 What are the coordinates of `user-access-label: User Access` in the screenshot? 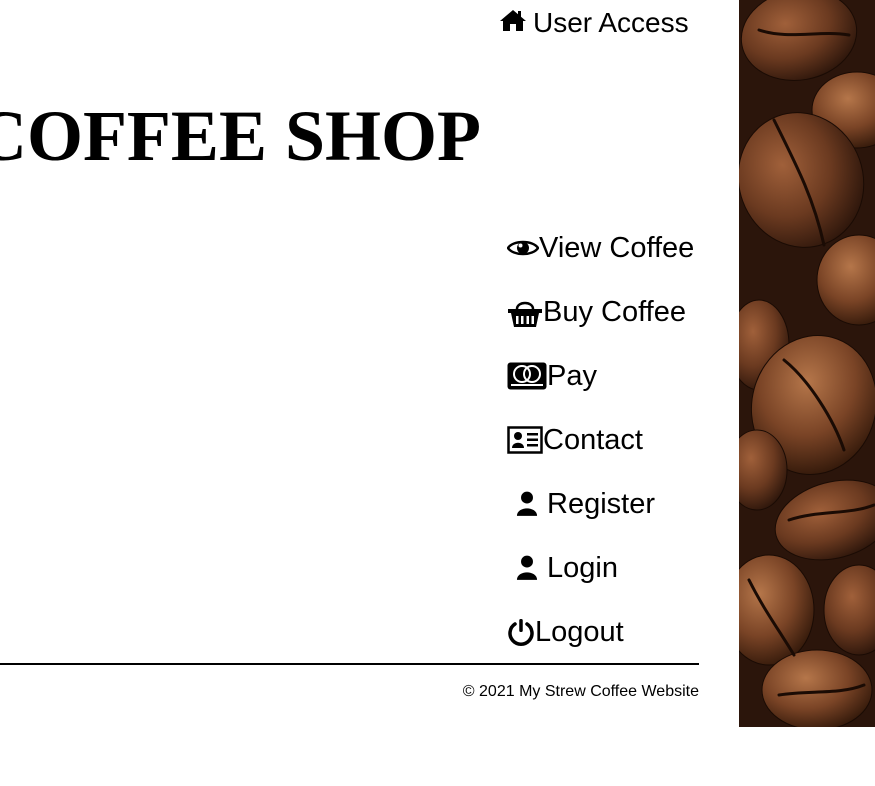 It's located at (611, 22).